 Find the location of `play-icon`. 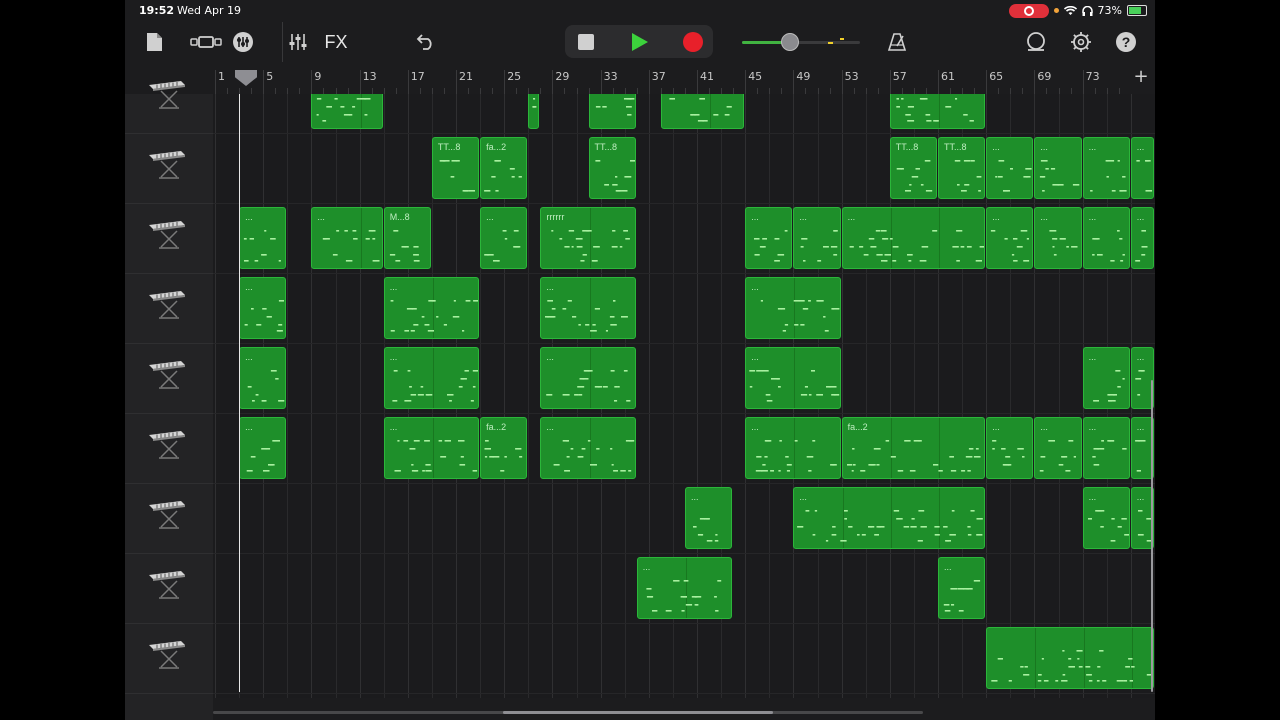

play-icon is located at coordinates (640, 42).